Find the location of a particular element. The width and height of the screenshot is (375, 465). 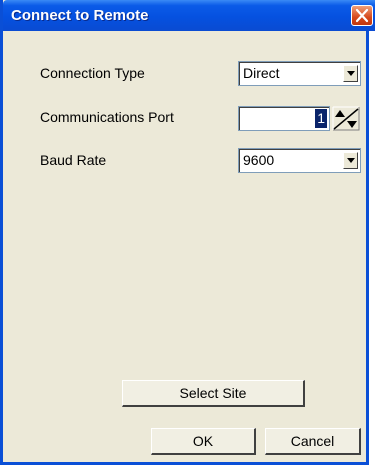

communications-port-input: 1 is located at coordinates (284, 118).